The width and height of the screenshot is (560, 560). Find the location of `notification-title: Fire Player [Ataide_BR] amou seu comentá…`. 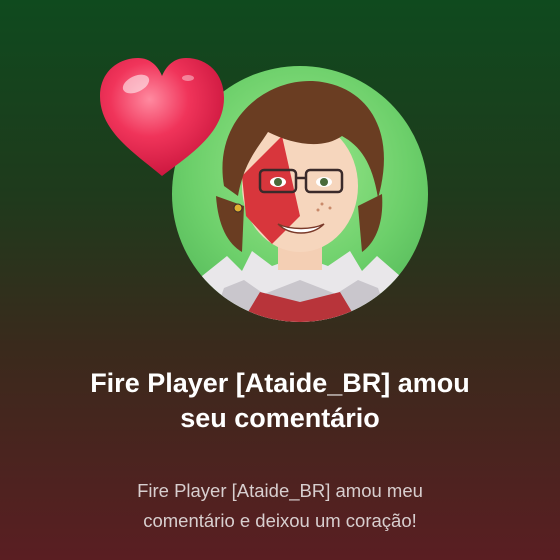

notification-title: Fire Player [Ataide_BR] amou seu comentá… is located at coordinates (280, 401).